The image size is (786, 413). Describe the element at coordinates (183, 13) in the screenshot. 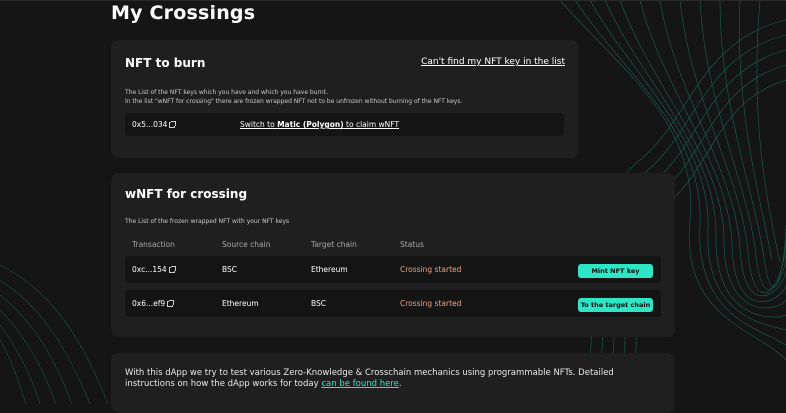

I see `page-title: My Crossings` at that location.